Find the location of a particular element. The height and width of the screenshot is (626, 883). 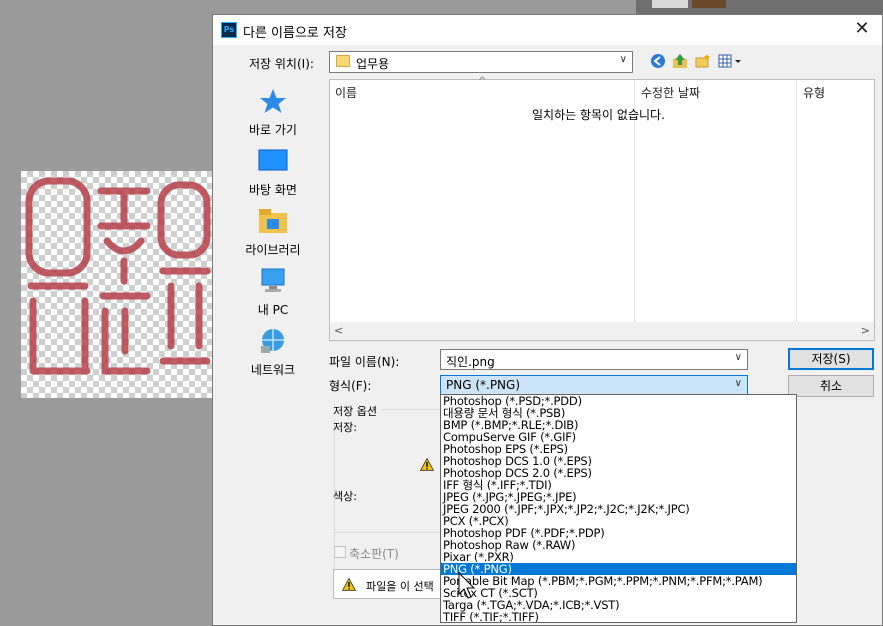

place-label: 바로 가기 is located at coordinates (273, 130).